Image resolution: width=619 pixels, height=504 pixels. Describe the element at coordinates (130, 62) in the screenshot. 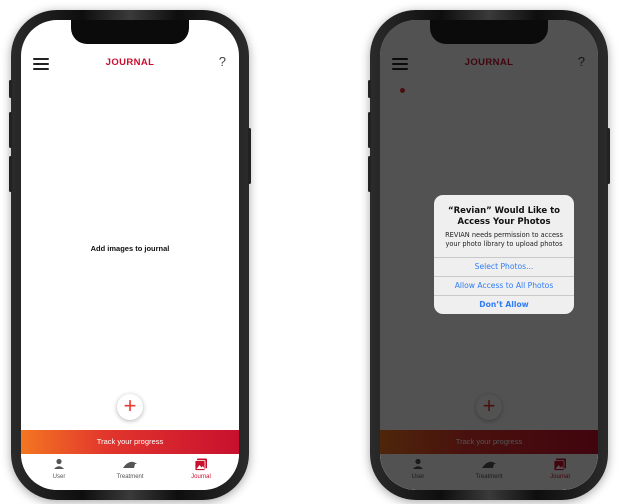

I see `page-title: JOURNAL` at that location.